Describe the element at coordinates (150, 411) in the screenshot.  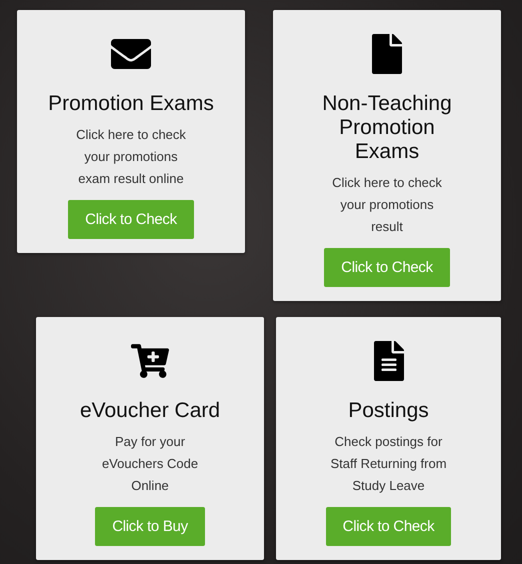
I see `card-title: eVoucher Card` at that location.